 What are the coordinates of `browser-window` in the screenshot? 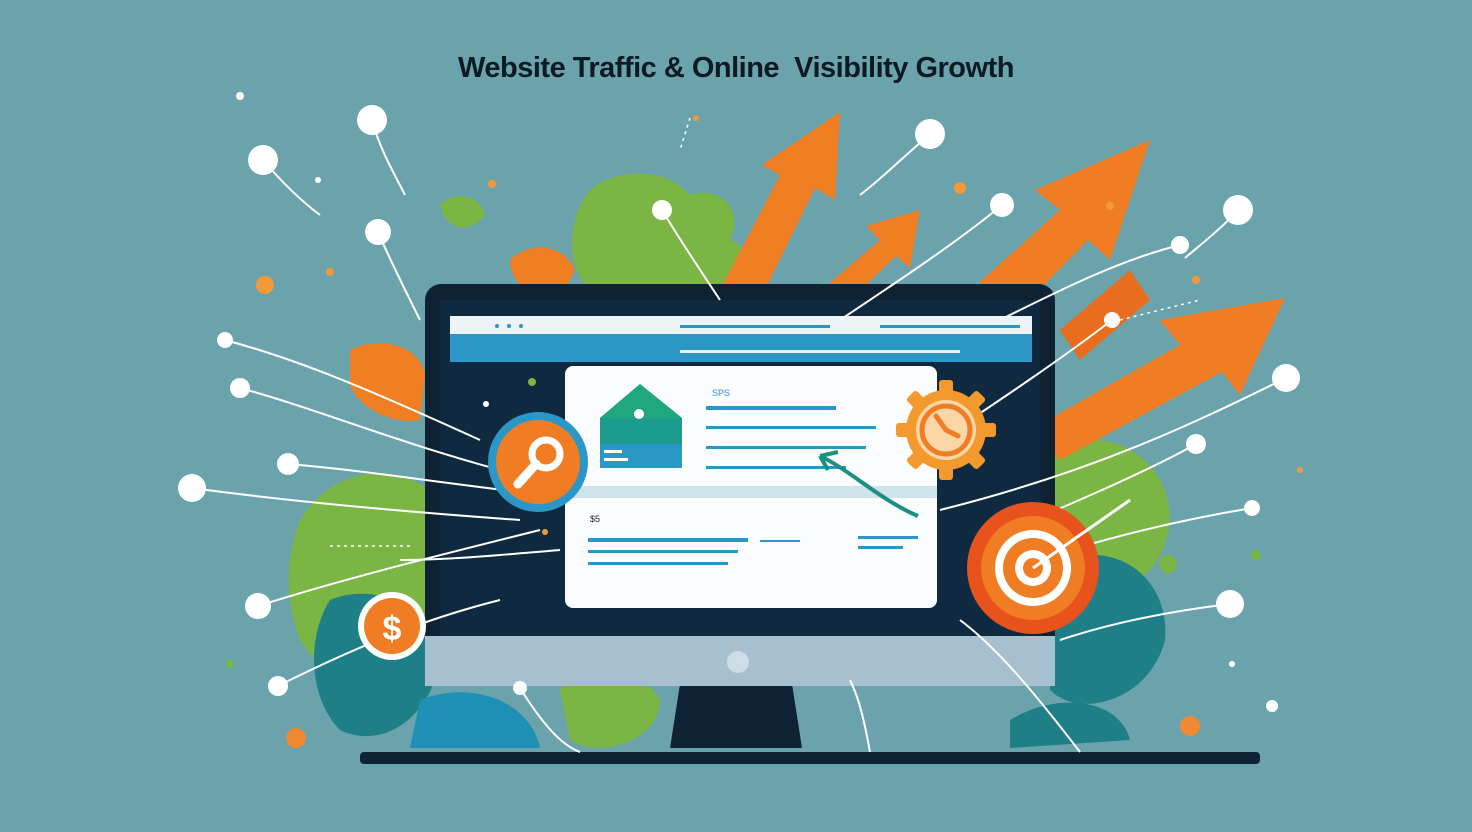 It's located at (741, 339).